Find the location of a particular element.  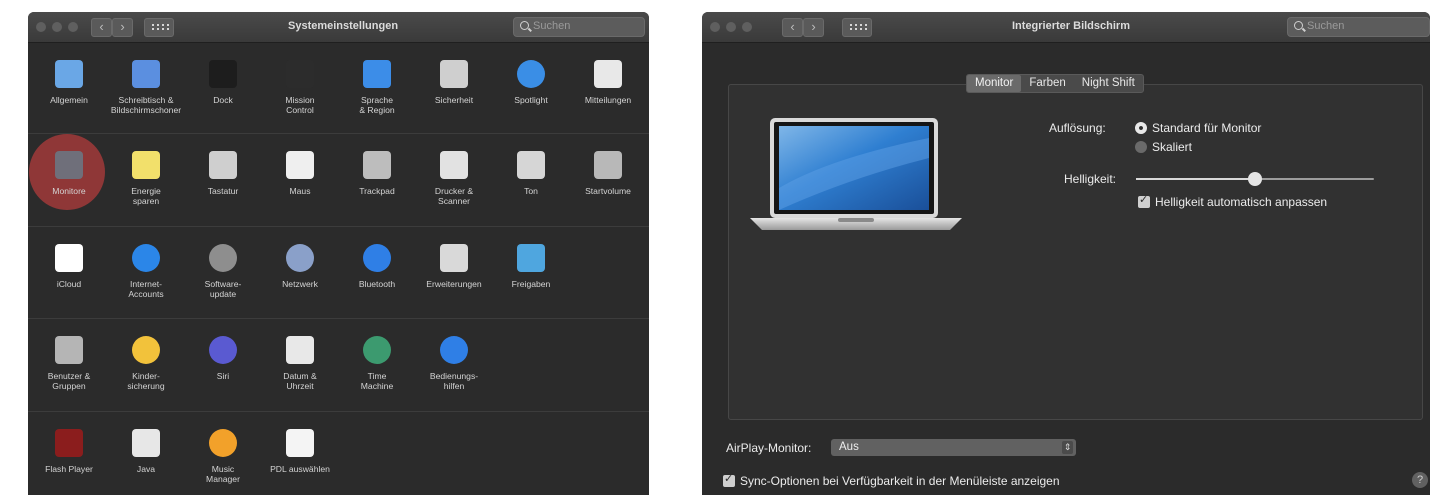

pref-pane-sound: Ton is located at coordinates (531, 172).